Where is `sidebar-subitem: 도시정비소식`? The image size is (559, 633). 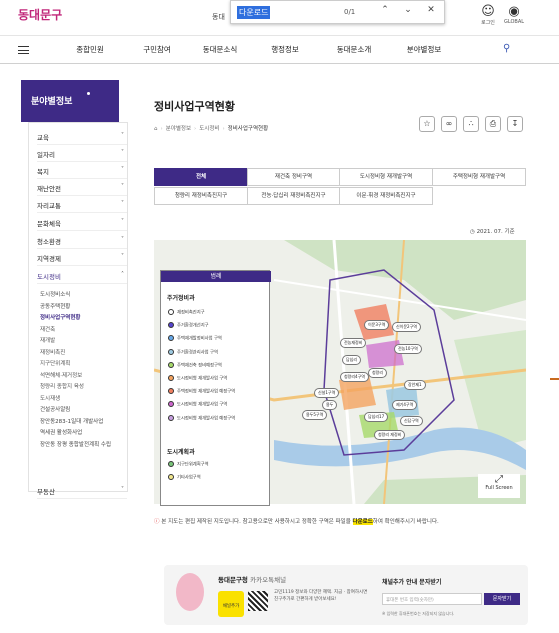
sidebar-subitem: 도시정비소식 is located at coordinates (83, 294).